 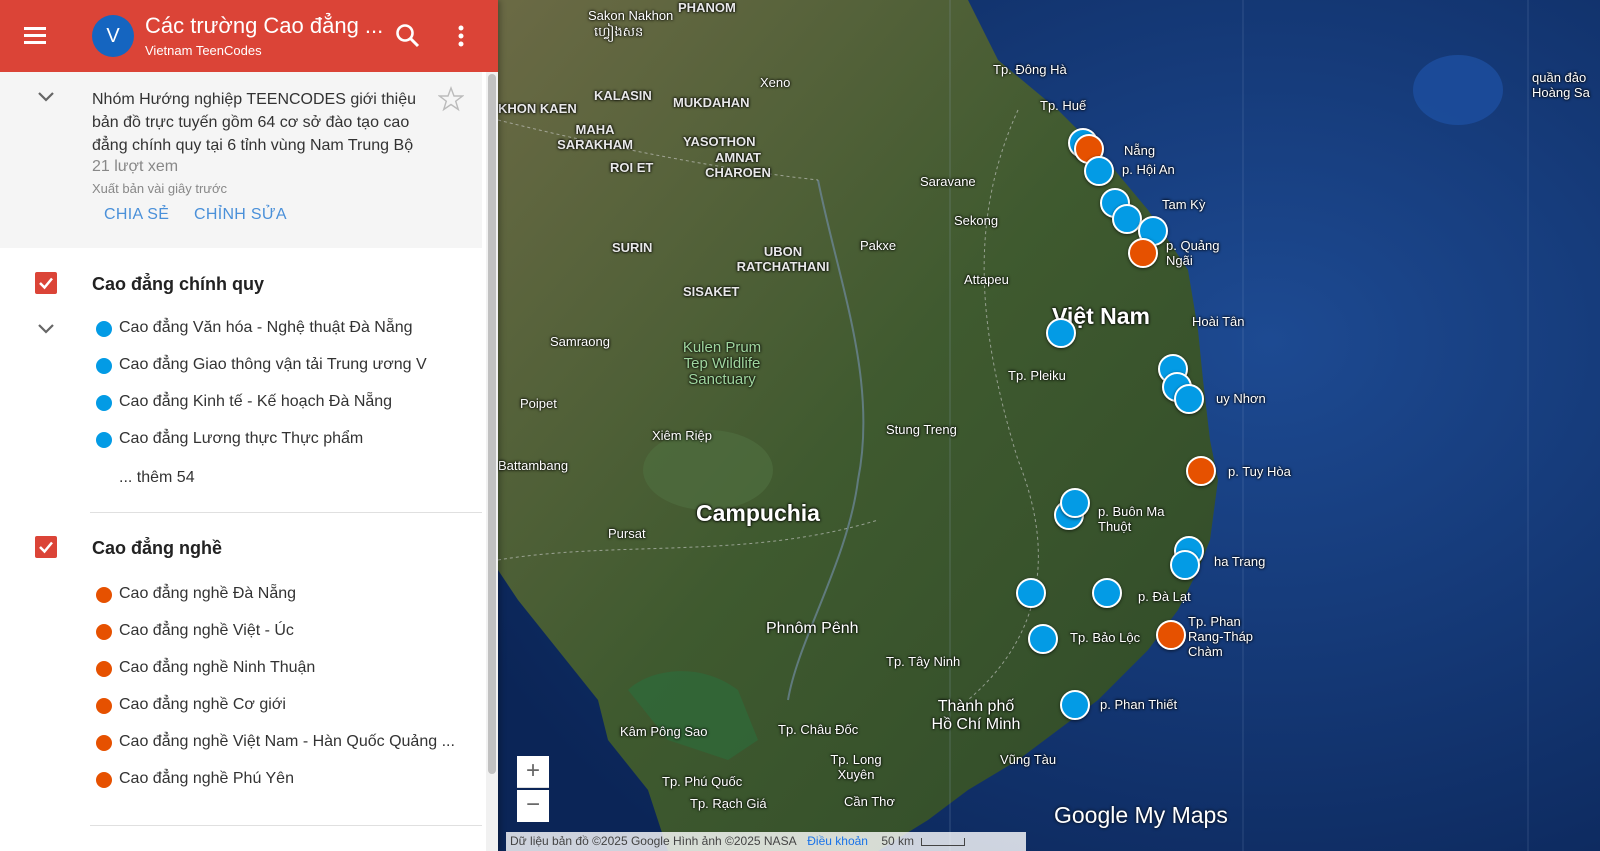 What do you see at coordinates (1561, 85) in the screenshot?
I see `map-label: quần đảo Hoàng Sa` at bounding box center [1561, 85].